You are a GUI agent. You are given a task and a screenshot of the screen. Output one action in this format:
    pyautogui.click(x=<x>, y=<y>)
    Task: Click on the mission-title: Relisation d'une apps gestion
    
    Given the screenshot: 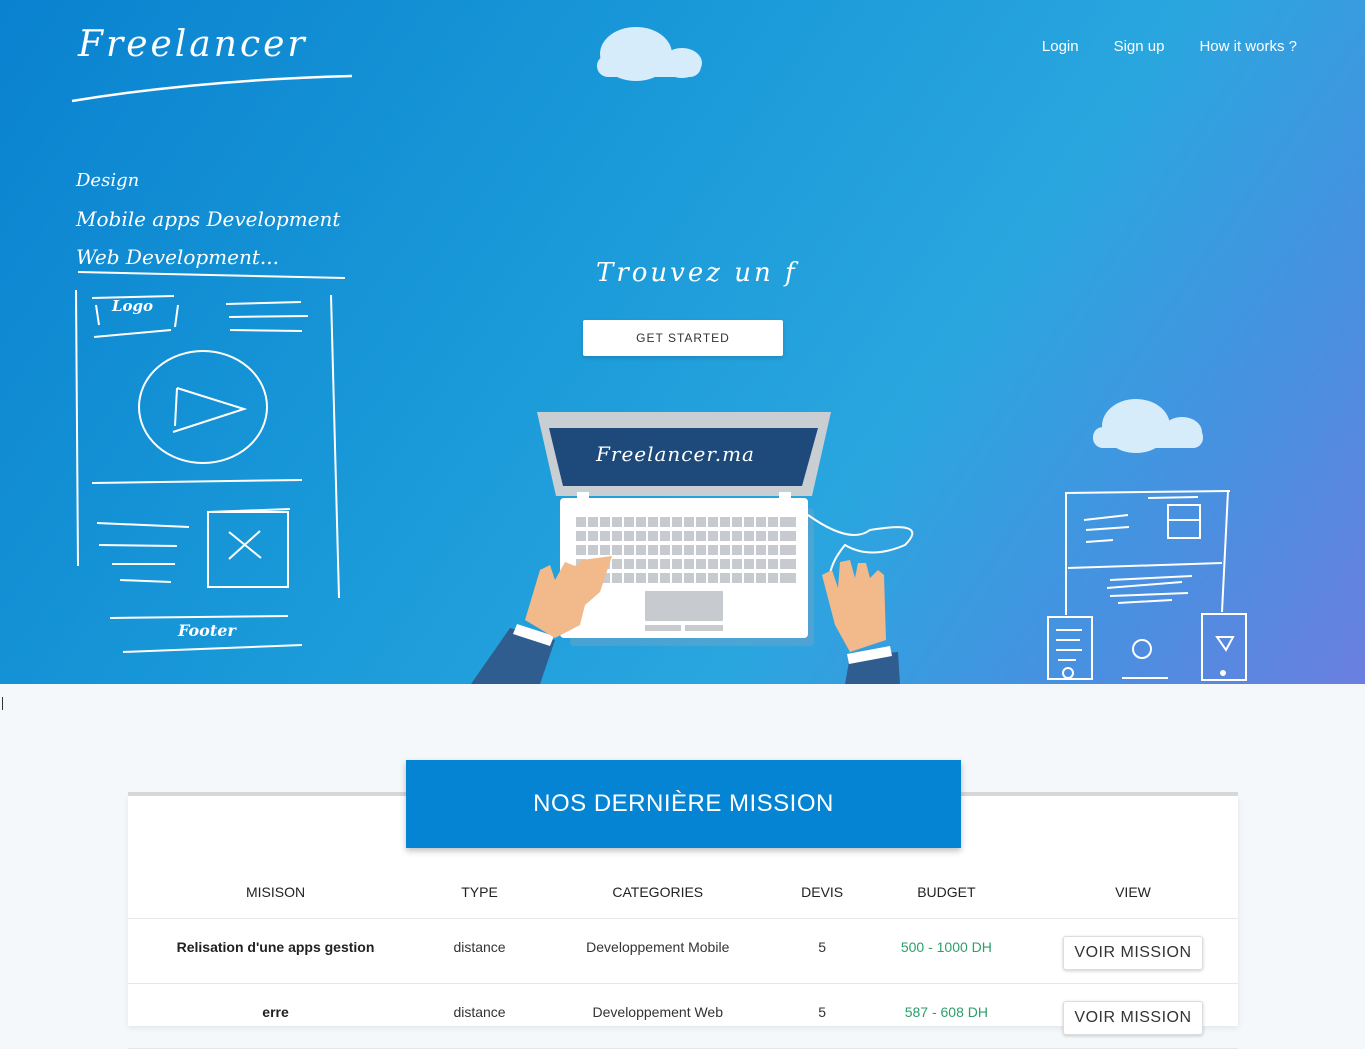 What is the action you would take?
    pyautogui.click(x=276, y=951)
    